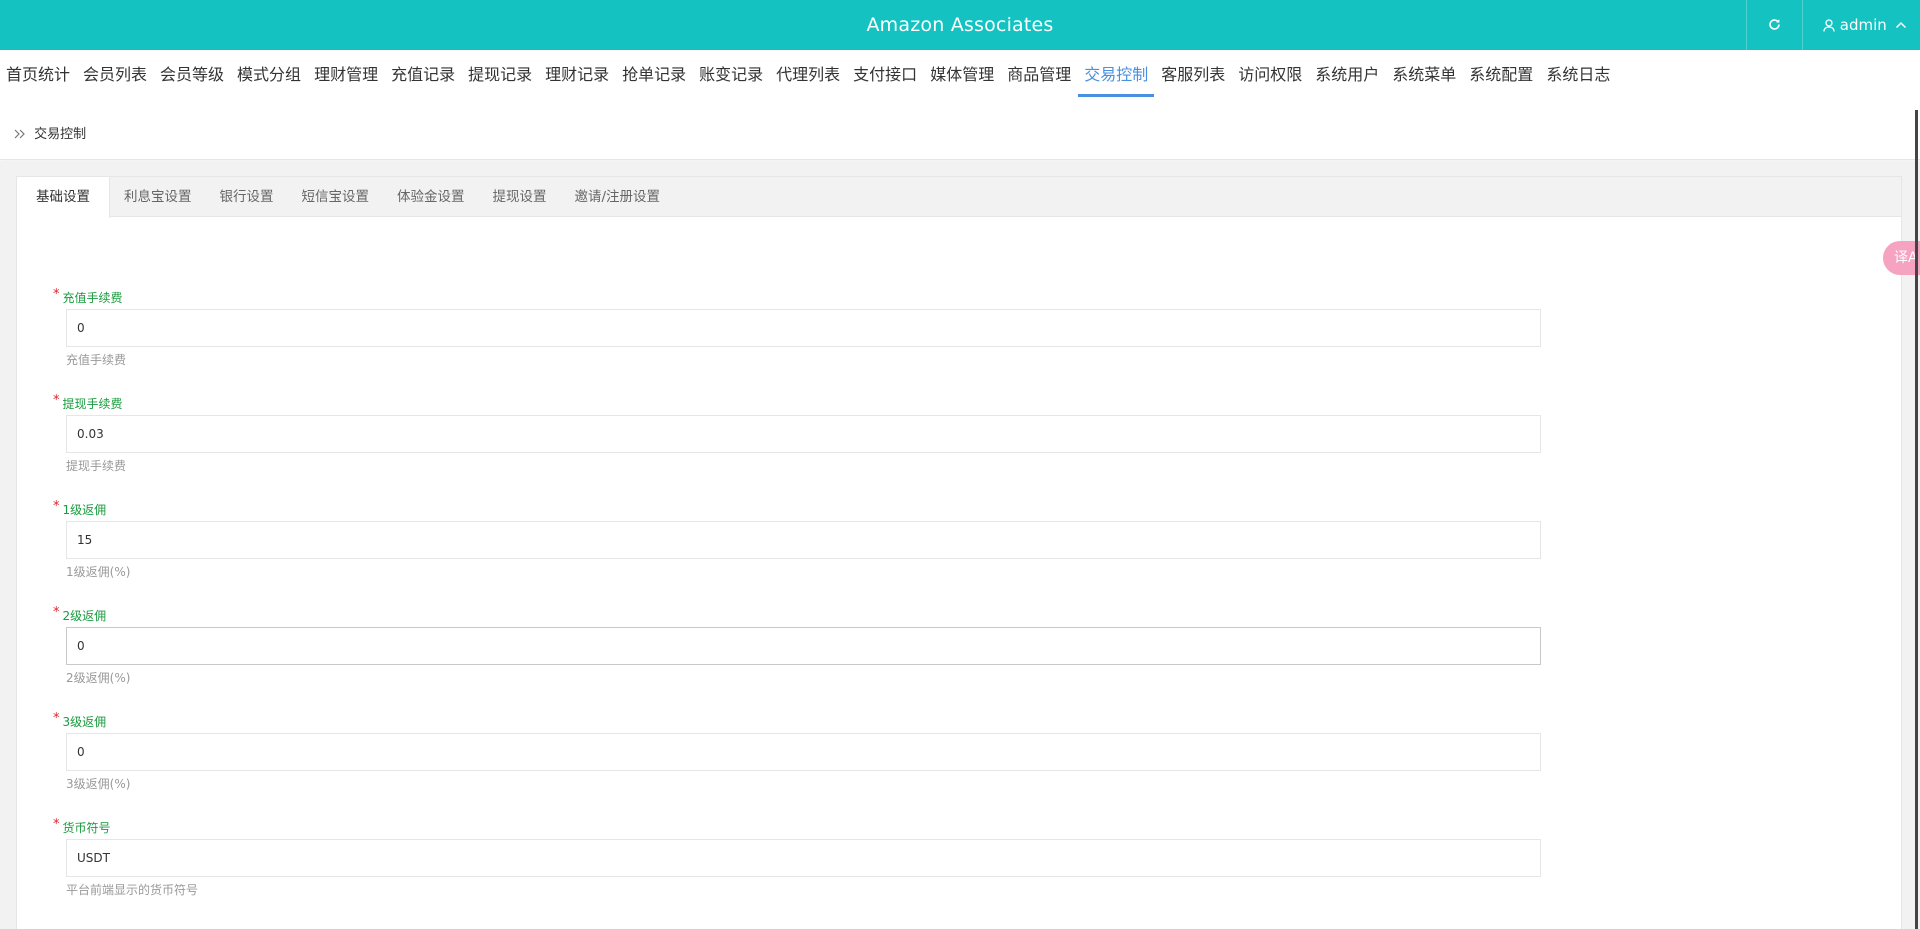  I want to click on nav-item-trade-control: 交易控制, so click(1116, 73).